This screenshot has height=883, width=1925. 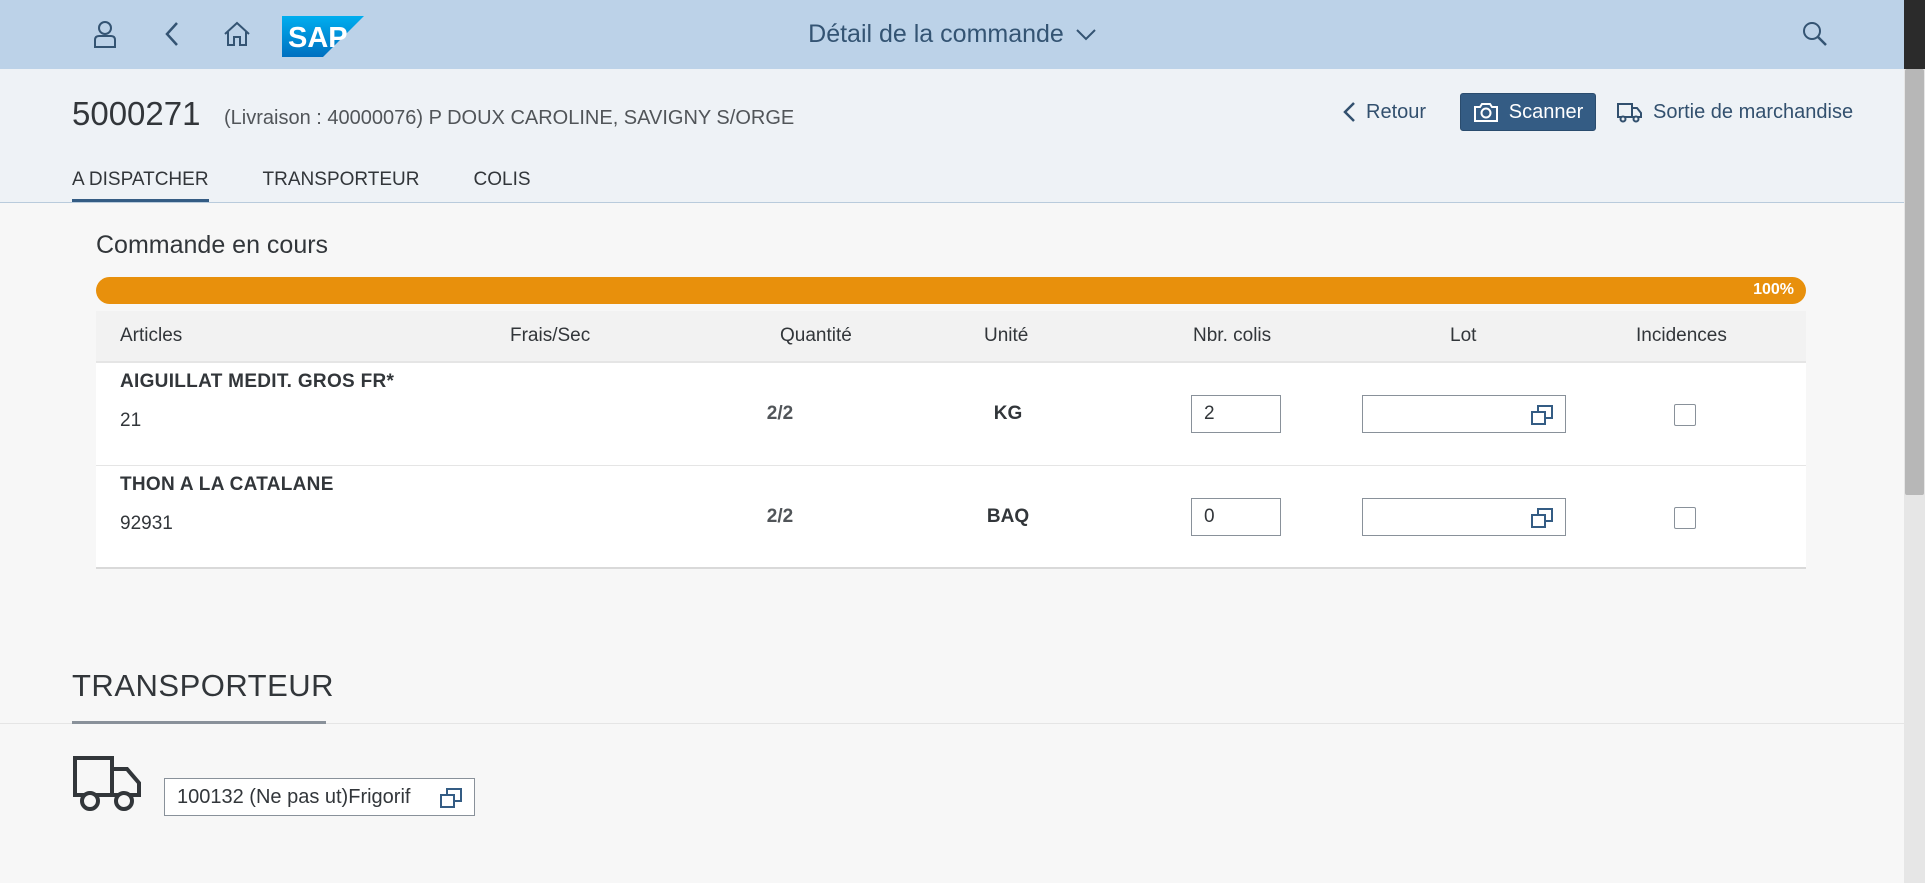 What do you see at coordinates (341, 185) in the screenshot?
I see `tab-carrier: TRANSPORTEUR` at bounding box center [341, 185].